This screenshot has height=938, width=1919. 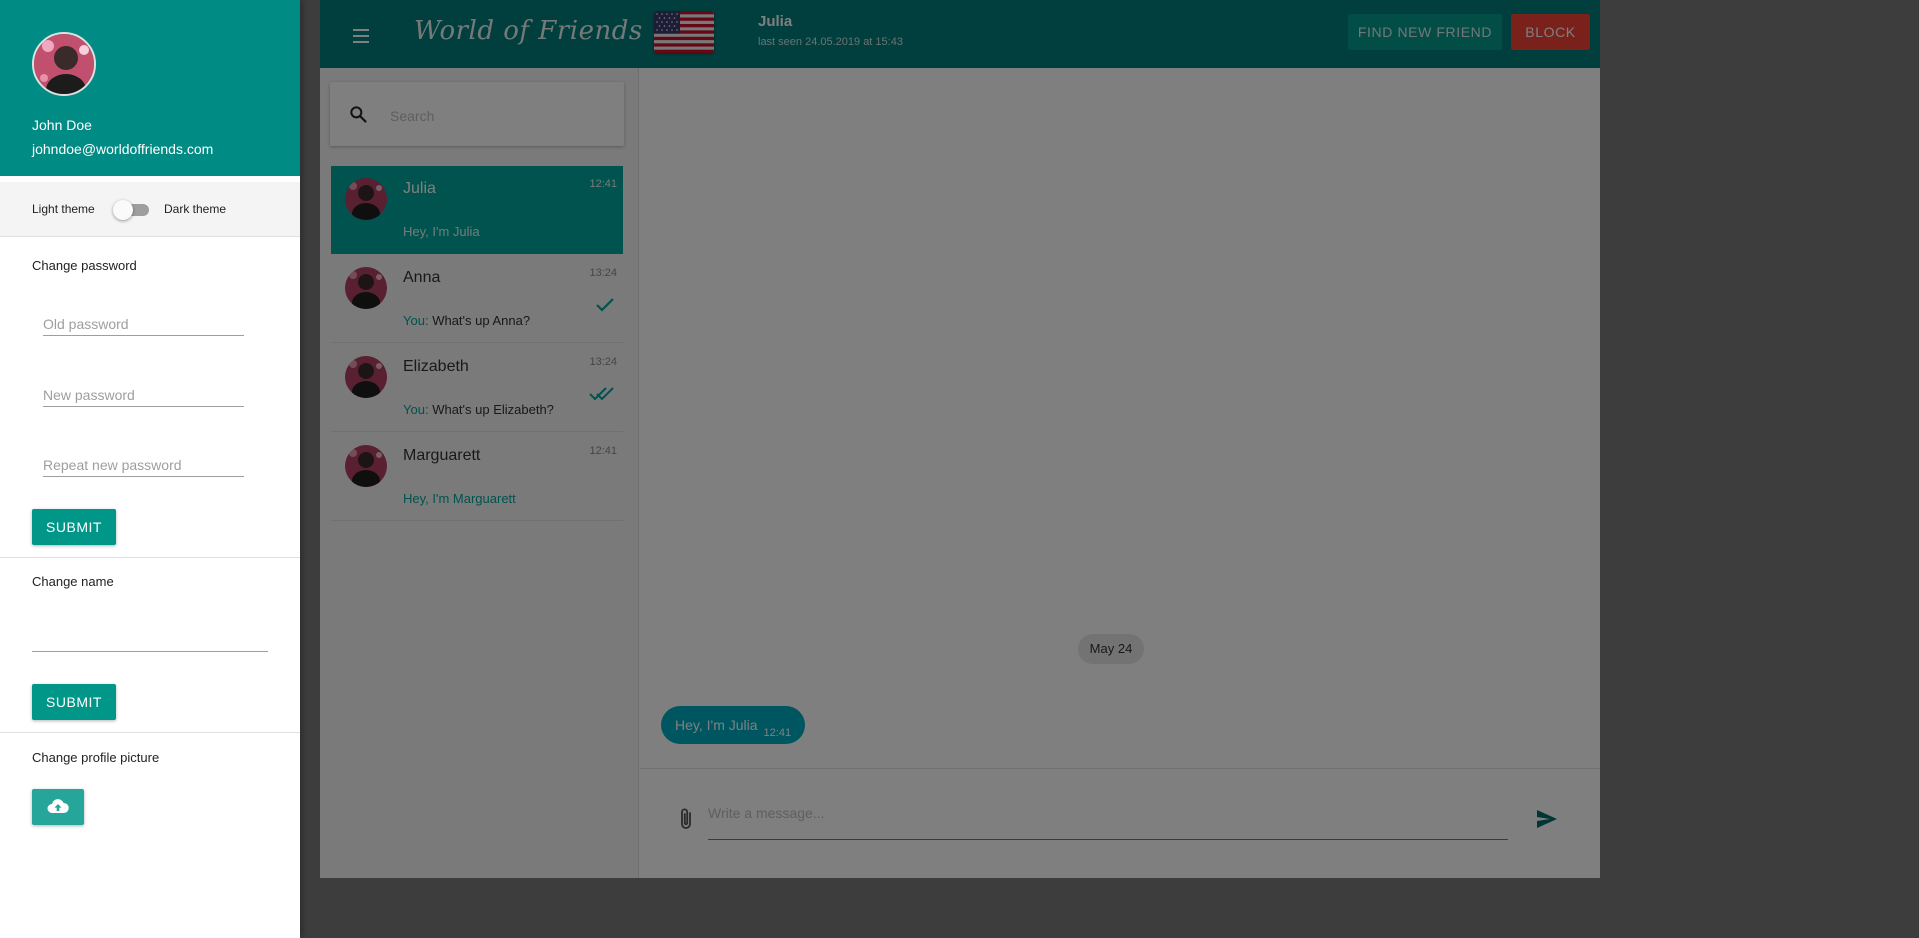 I want to click on old-password-field: Old password, so click(x=143, y=324).